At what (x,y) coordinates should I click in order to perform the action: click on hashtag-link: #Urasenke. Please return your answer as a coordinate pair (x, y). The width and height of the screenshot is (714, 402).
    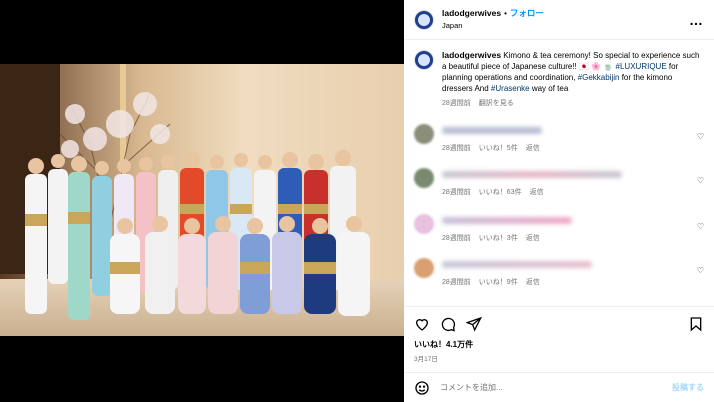
    Looking at the image, I should click on (510, 88).